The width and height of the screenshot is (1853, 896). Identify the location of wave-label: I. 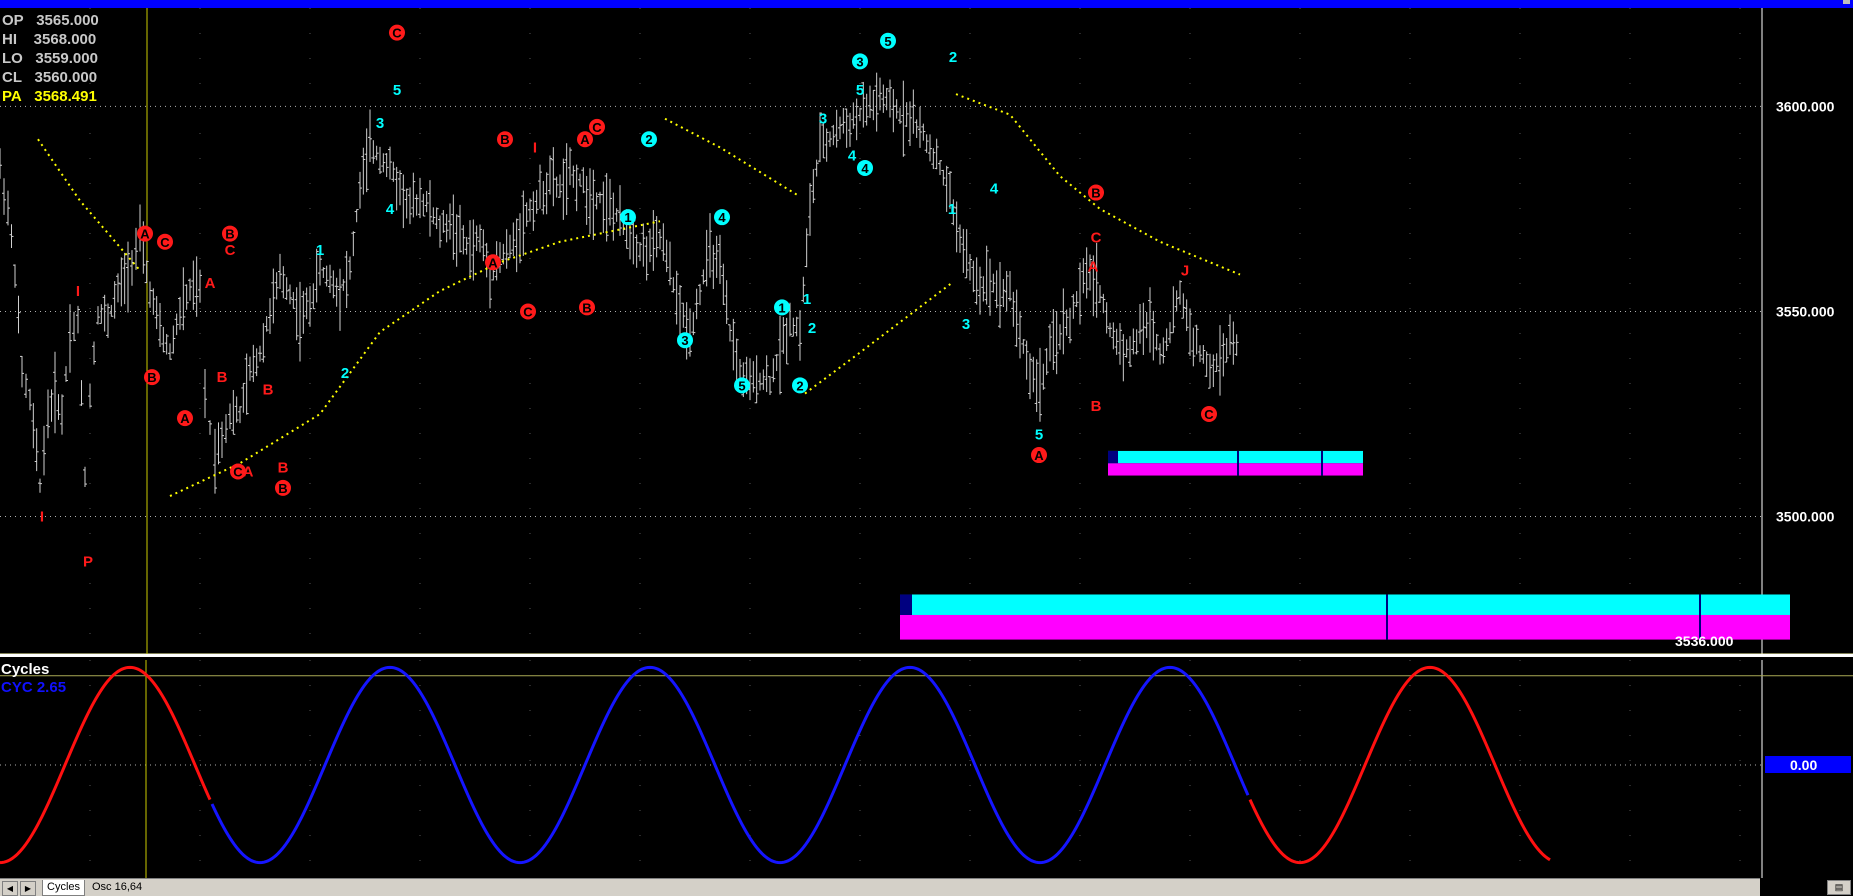
(78, 291).